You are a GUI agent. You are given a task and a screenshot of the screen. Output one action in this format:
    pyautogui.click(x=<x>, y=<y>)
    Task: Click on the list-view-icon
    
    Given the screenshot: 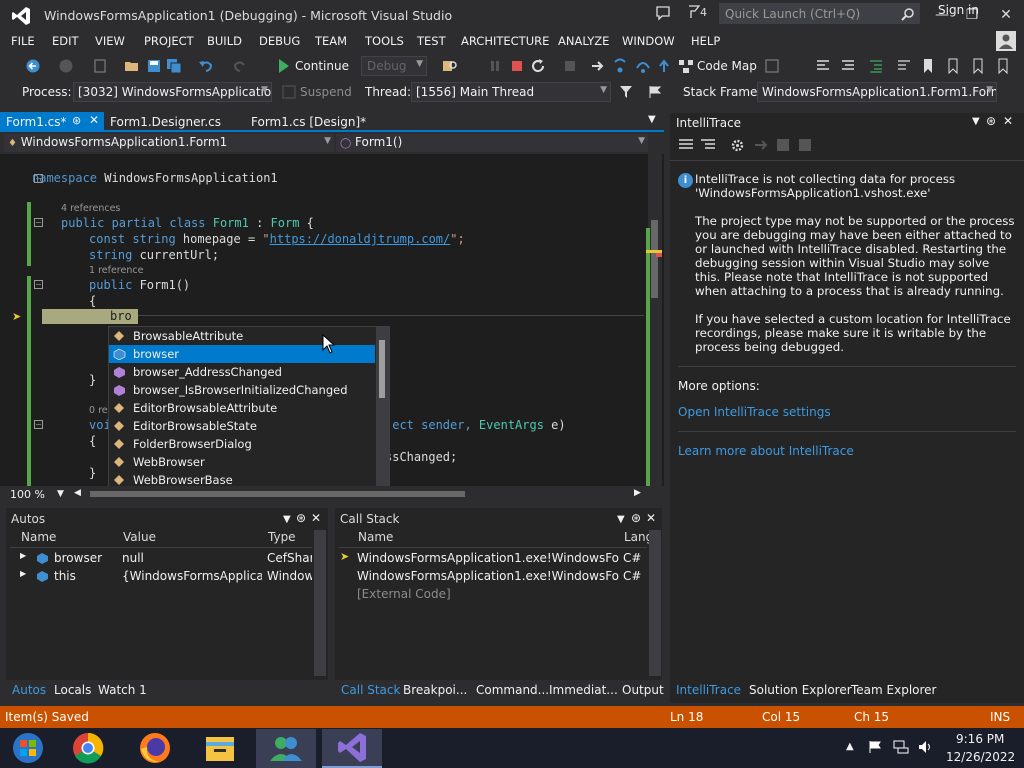 What is the action you would take?
    pyautogui.click(x=686, y=145)
    